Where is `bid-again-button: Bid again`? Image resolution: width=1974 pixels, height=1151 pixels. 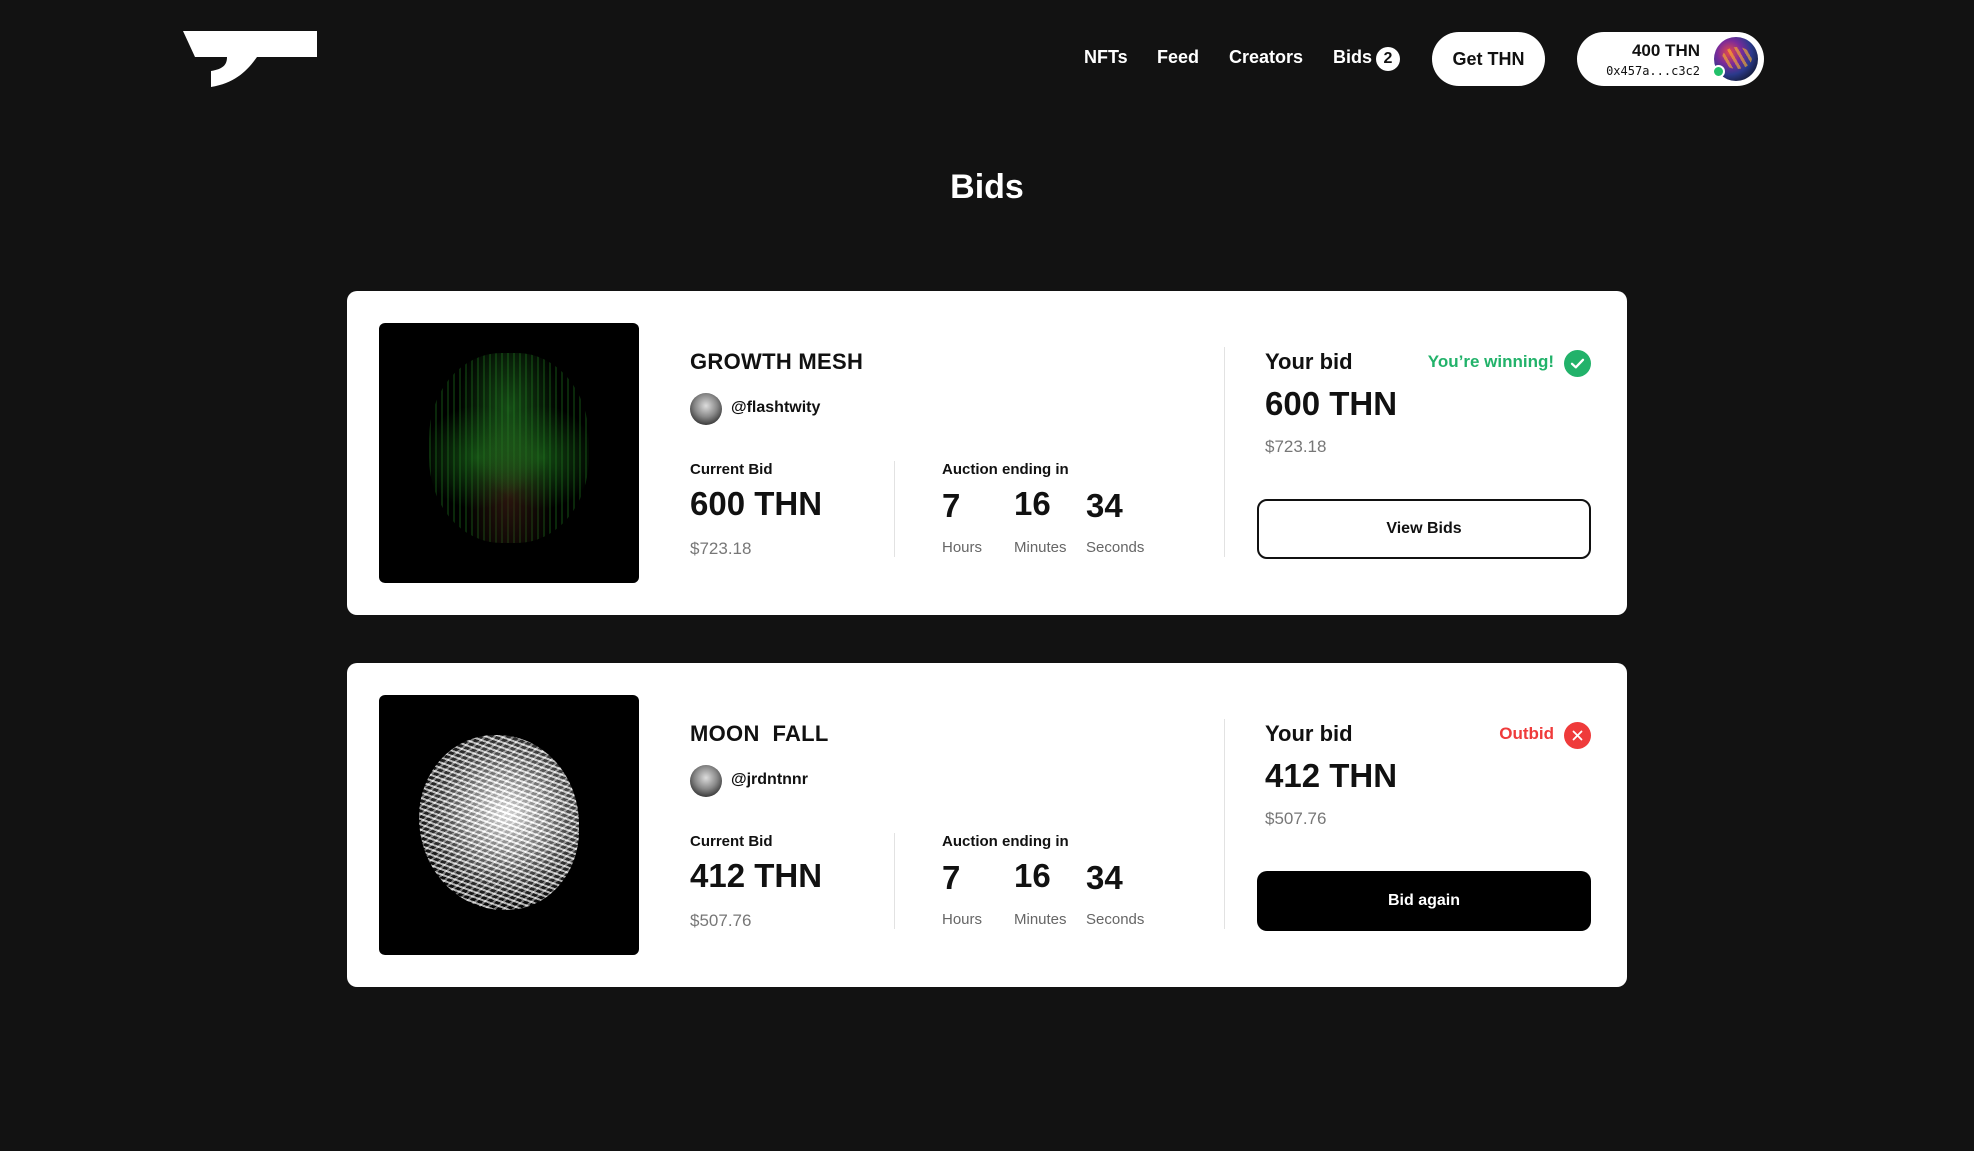 bid-again-button: Bid again is located at coordinates (1424, 901).